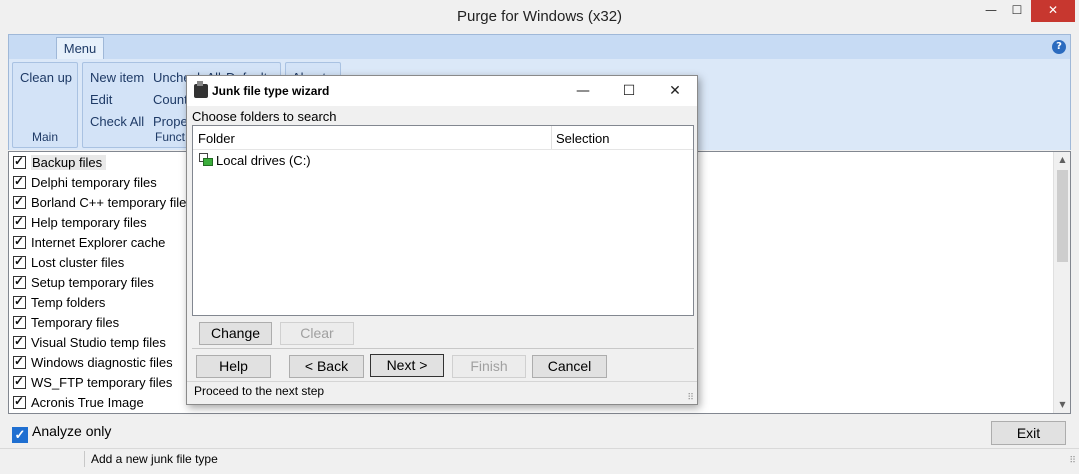  What do you see at coordinates (89, 222) in the screenshot?
I see `list-item-label: Help temporary files` at bounding box center [89, 222].